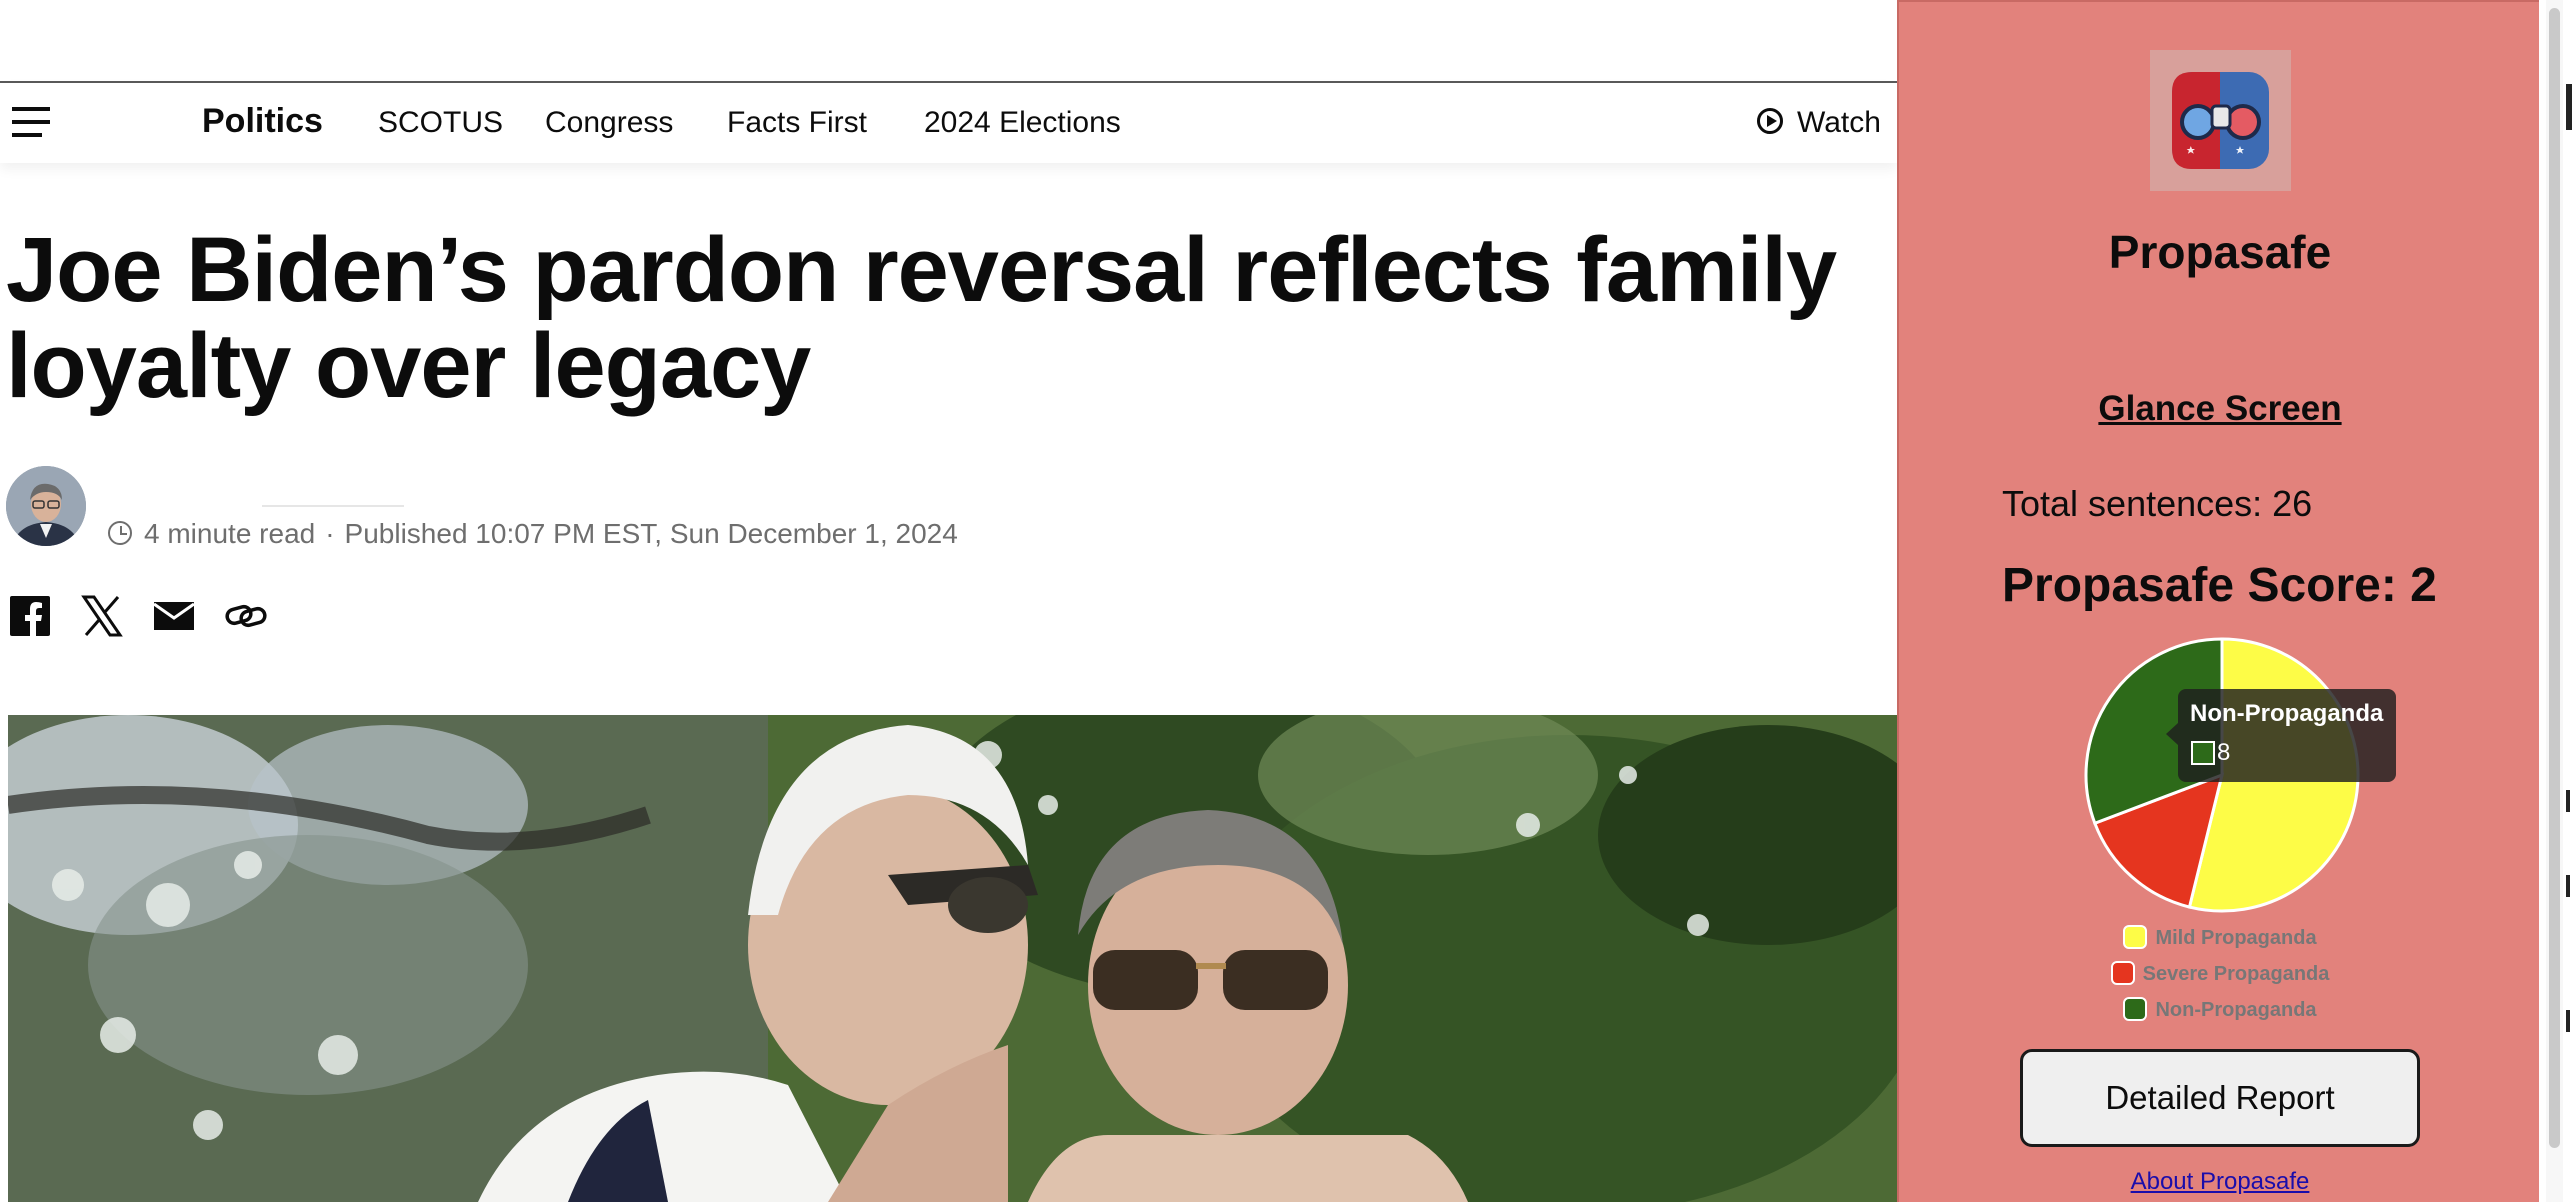  Describe the element at coordinates (2135, 936) in the screenshot. I see `legend-swatch-mild` at that location.